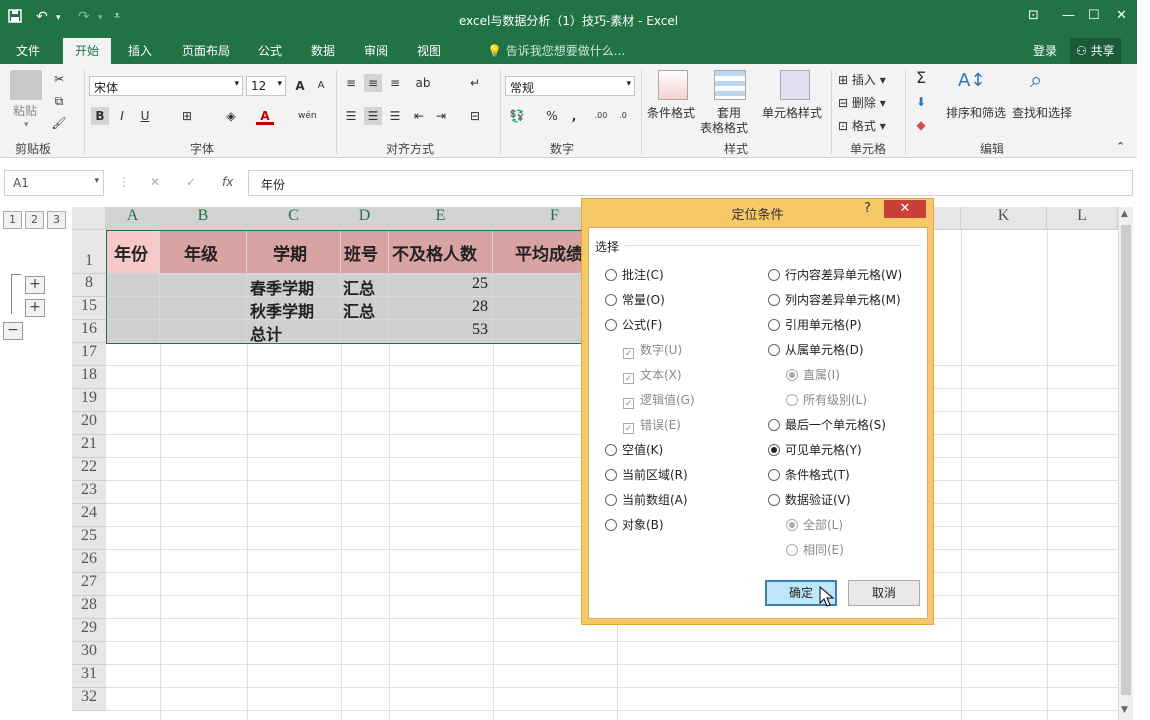 The width and height of the screenshot is (1150, 720). What do you see at coordinates (365, 308) in the screenshot?
I see `cell-d15: 汇总` at bounding box center [365, 308].